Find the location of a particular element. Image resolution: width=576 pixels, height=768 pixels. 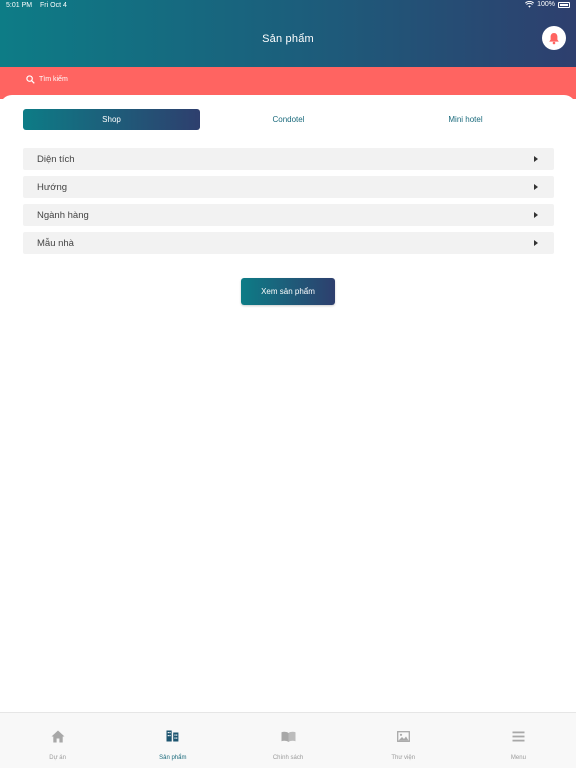

search-input: Tìm kiếm is located at coordinates (53, 79).